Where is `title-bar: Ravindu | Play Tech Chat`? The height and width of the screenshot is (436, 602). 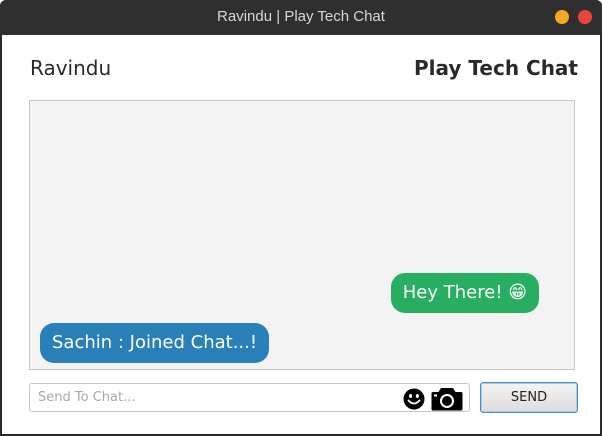 title-bar: Ravindu | Play Tech Chat is located at coordinates (301, 17).